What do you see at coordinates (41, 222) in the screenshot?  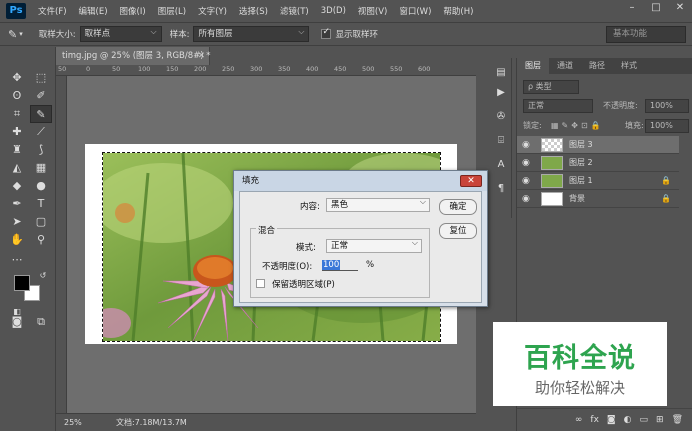 I see `shape-tool-icon: ▢` at bounding box center [41, 222].